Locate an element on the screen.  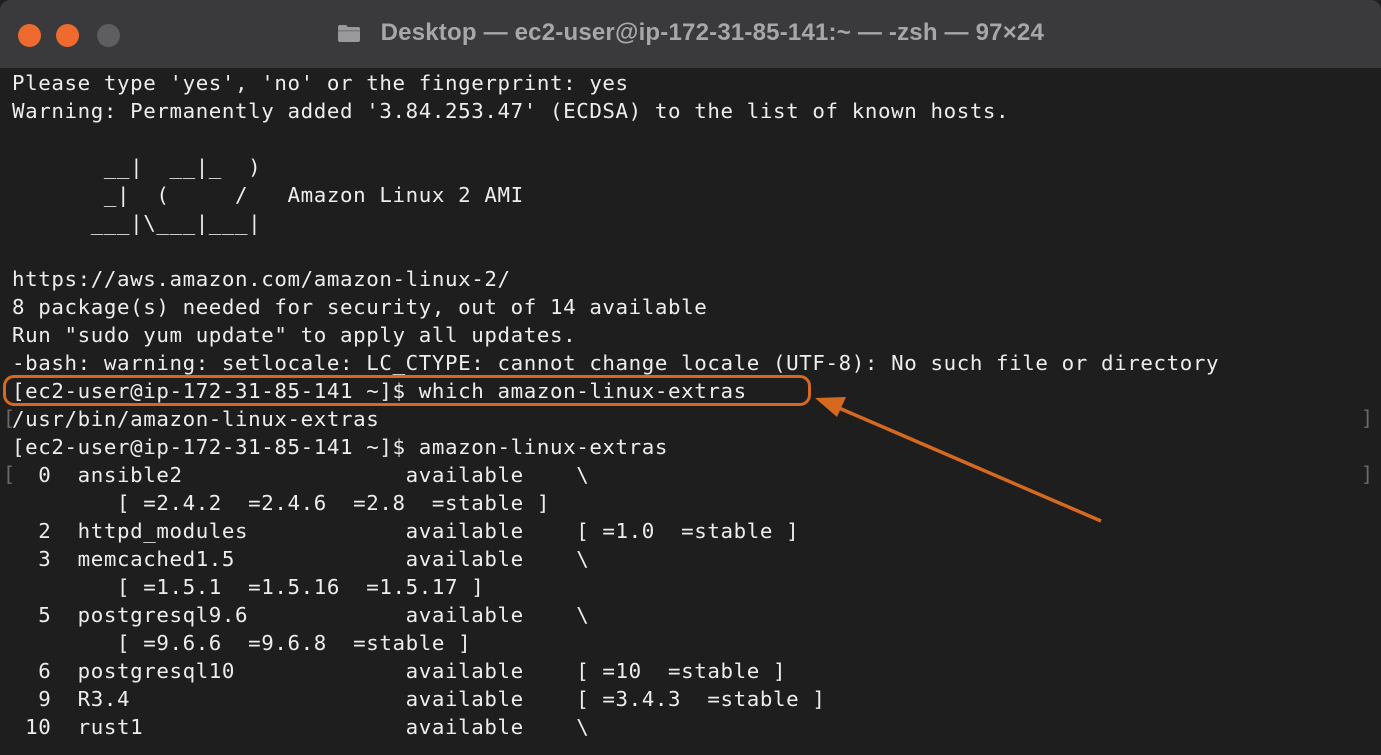
terminal-line: [ =2.4.2 =2.4.6 =2.8 =stable ] is located at coordinates (281, 503).